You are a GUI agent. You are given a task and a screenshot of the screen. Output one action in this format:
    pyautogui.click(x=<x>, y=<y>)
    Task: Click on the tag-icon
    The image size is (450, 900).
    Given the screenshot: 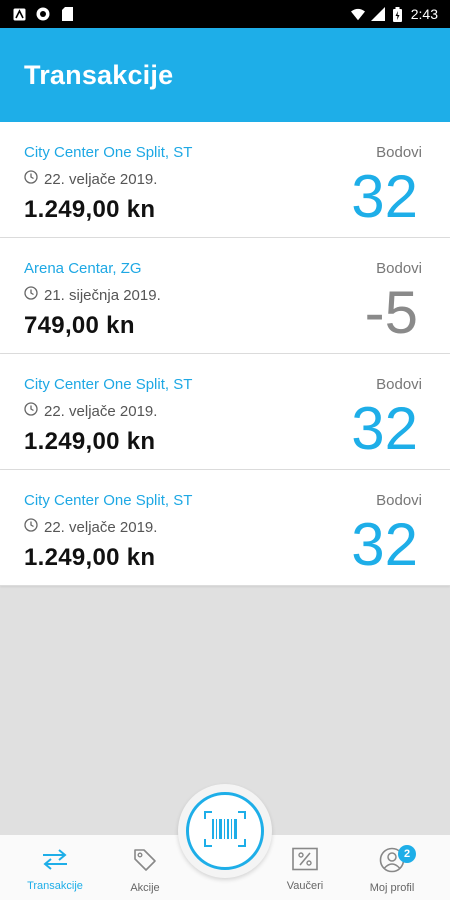 What is the action you would take?
    pyautogui.click(x=145, y=862)
    